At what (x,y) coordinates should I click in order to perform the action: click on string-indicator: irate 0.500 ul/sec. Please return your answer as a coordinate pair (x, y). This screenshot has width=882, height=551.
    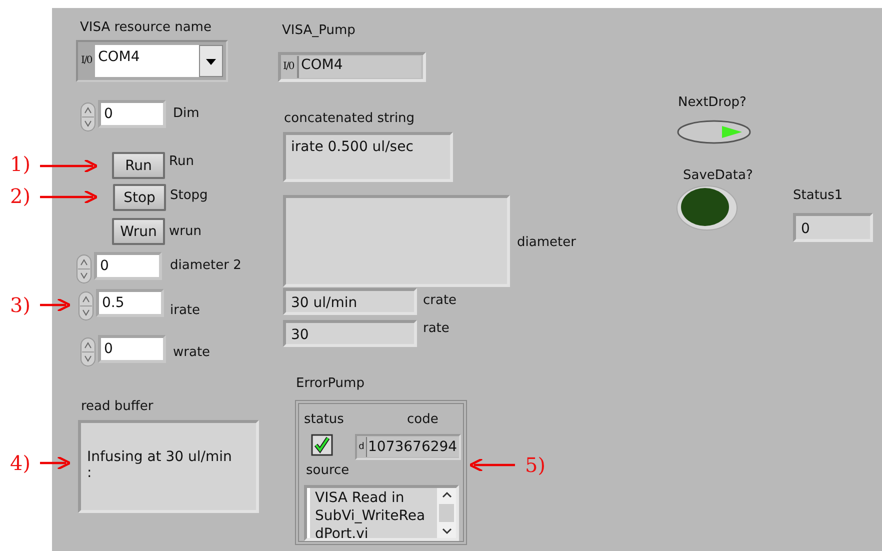
    Looking at the image, I should click on (368, 157).